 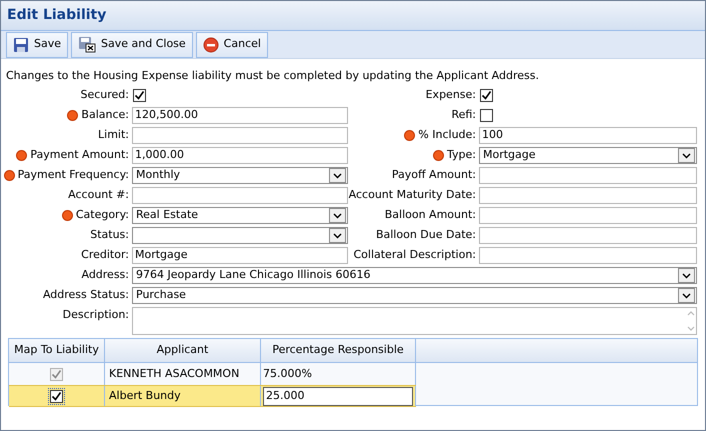 I want to click on window-title: Edit Liability, so click(x=56, y=15).